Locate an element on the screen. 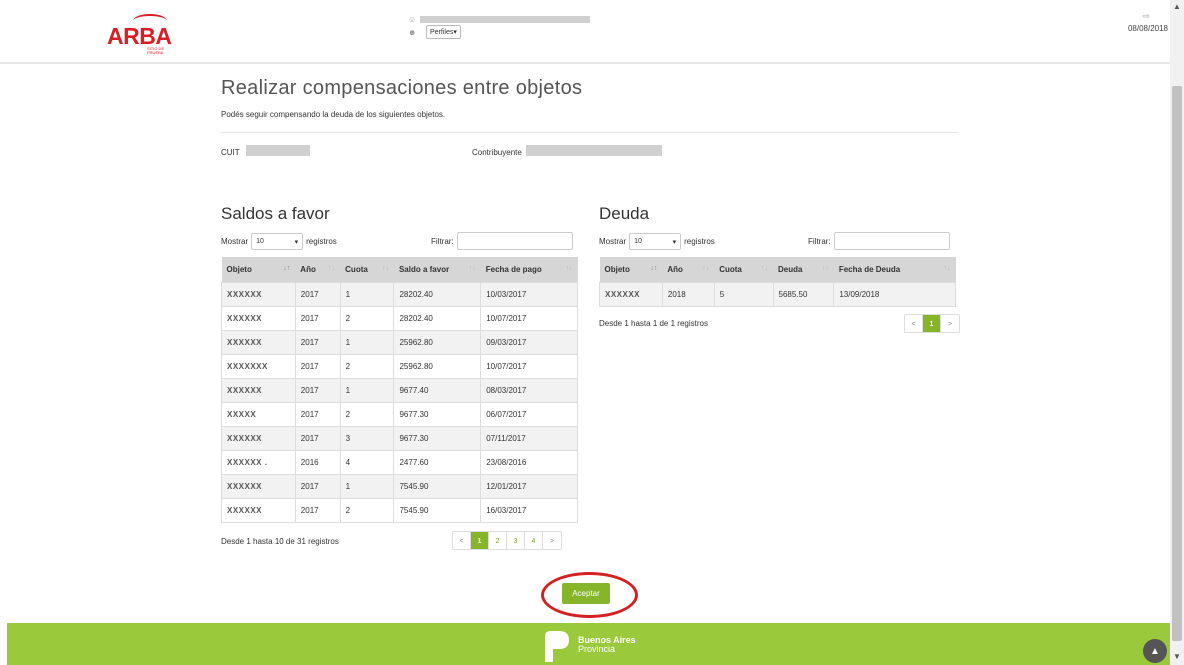 This screenshot has height=665, width=1184. deuda-table-row: XXXXXX 2018 5 5685.50 13/09/2018 is located at coordinates (777, 294).